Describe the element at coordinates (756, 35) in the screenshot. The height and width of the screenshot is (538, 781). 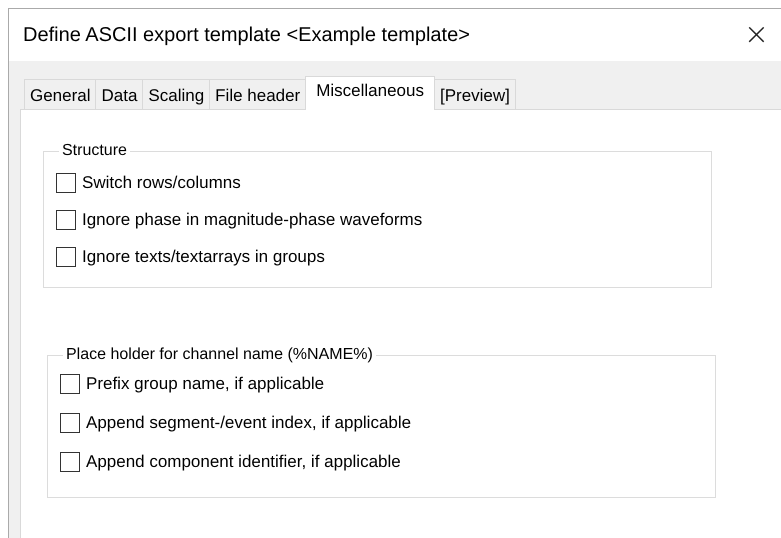
I see `close-button: ×` at that location.